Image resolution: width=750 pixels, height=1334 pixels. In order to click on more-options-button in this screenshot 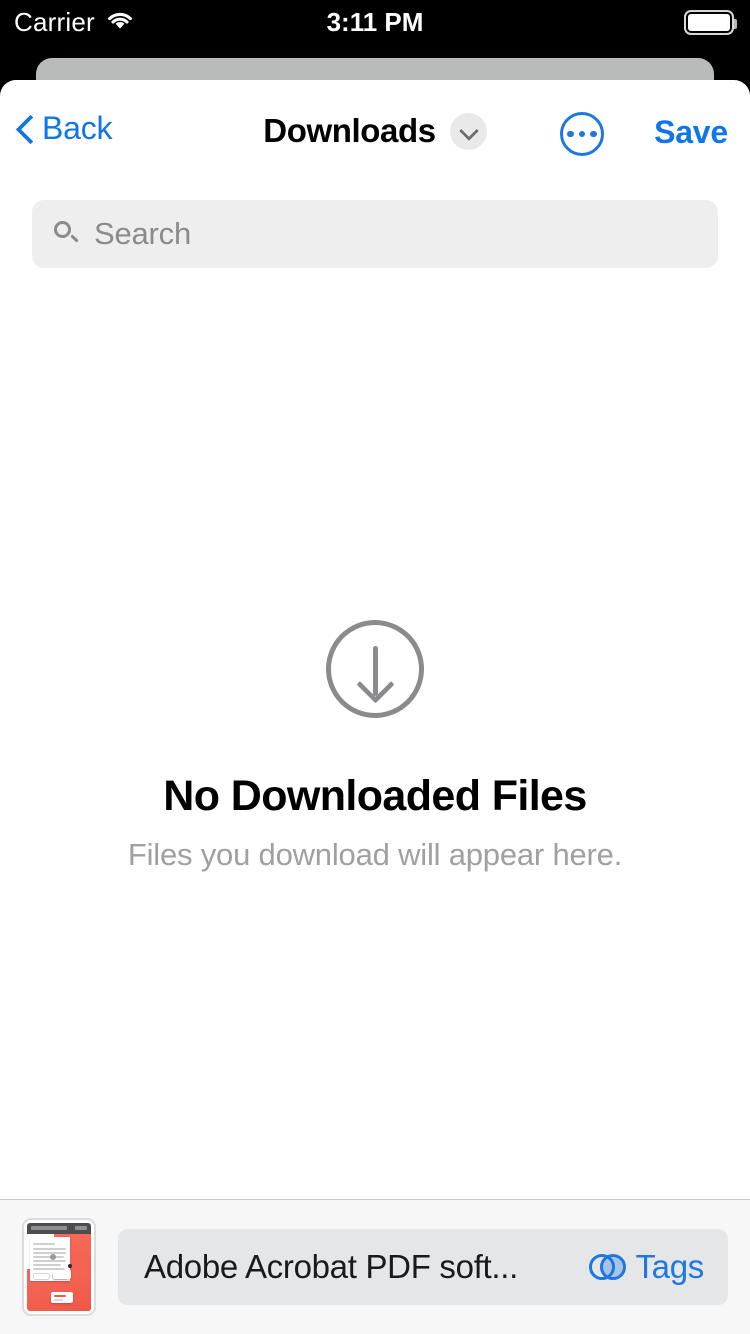, I will do `click(582, 134)`.